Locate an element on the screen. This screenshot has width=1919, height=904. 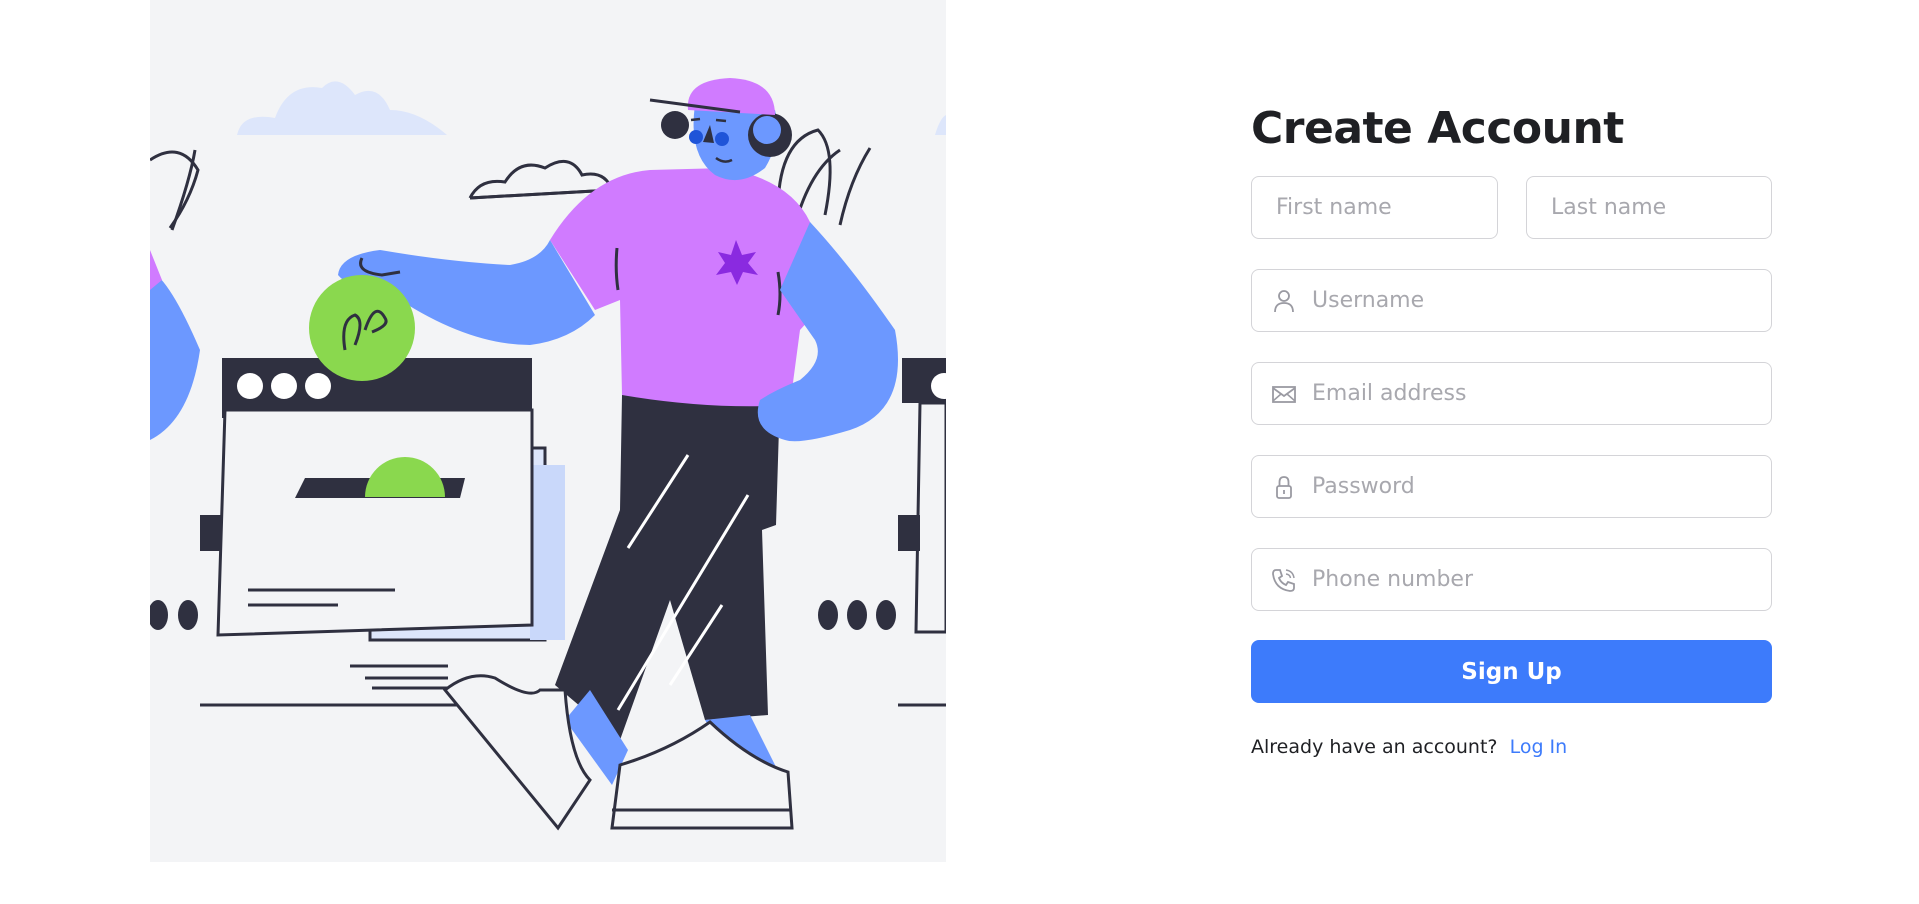
username-input is located at coordinates (1541, 300).